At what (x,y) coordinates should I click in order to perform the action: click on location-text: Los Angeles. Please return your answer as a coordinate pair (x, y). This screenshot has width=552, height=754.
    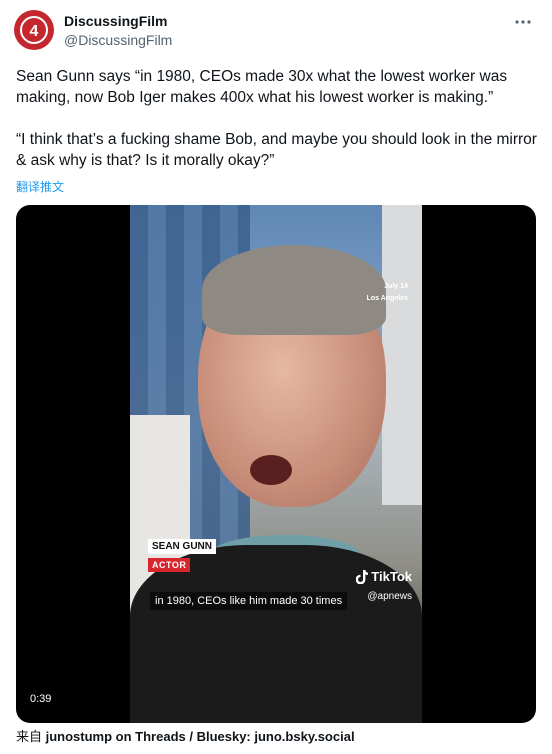
    Looking at the image, I should click on (387, 298).